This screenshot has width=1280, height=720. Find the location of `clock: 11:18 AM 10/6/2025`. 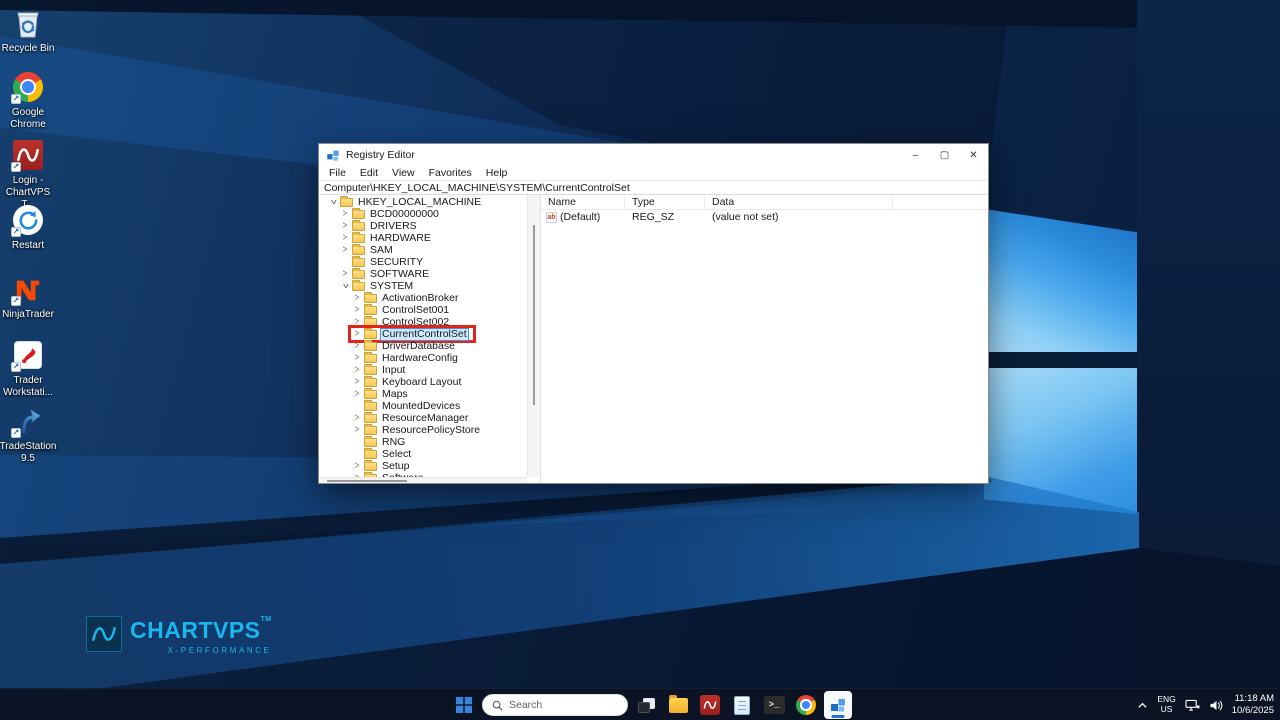

clock: 11:18 AM 10/6/2025 is located at coordinates (1253, 705).